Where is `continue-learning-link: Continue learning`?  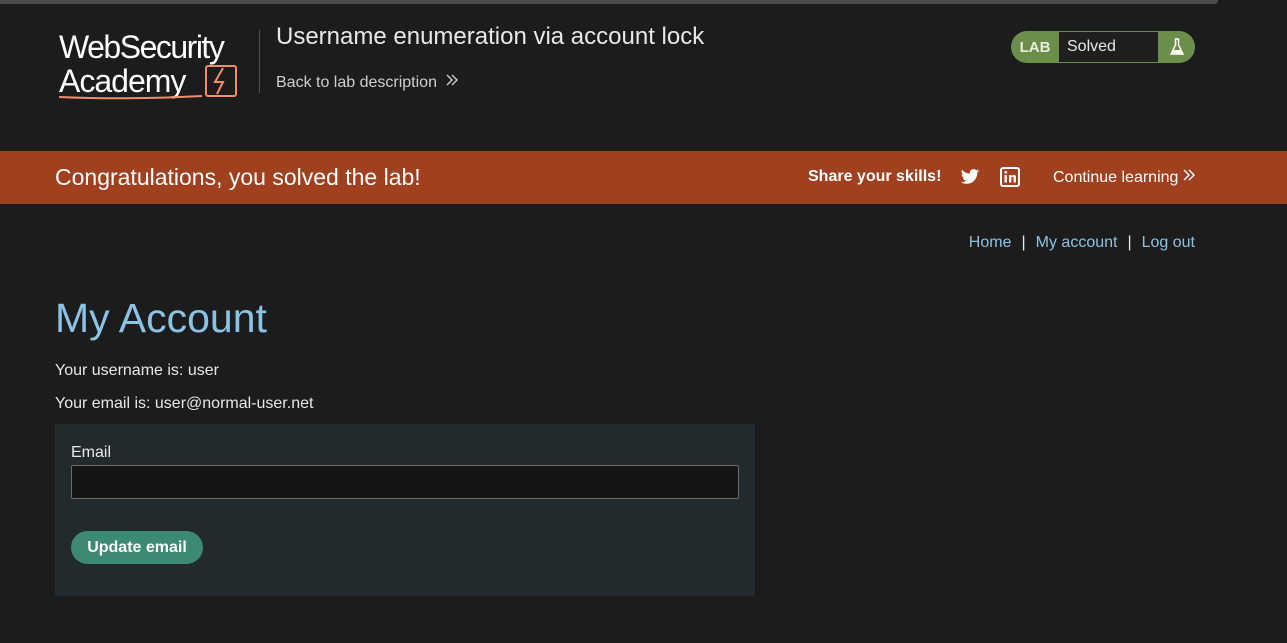 continue-learning-link: Continue learning is located at coordinates (1124, 177).